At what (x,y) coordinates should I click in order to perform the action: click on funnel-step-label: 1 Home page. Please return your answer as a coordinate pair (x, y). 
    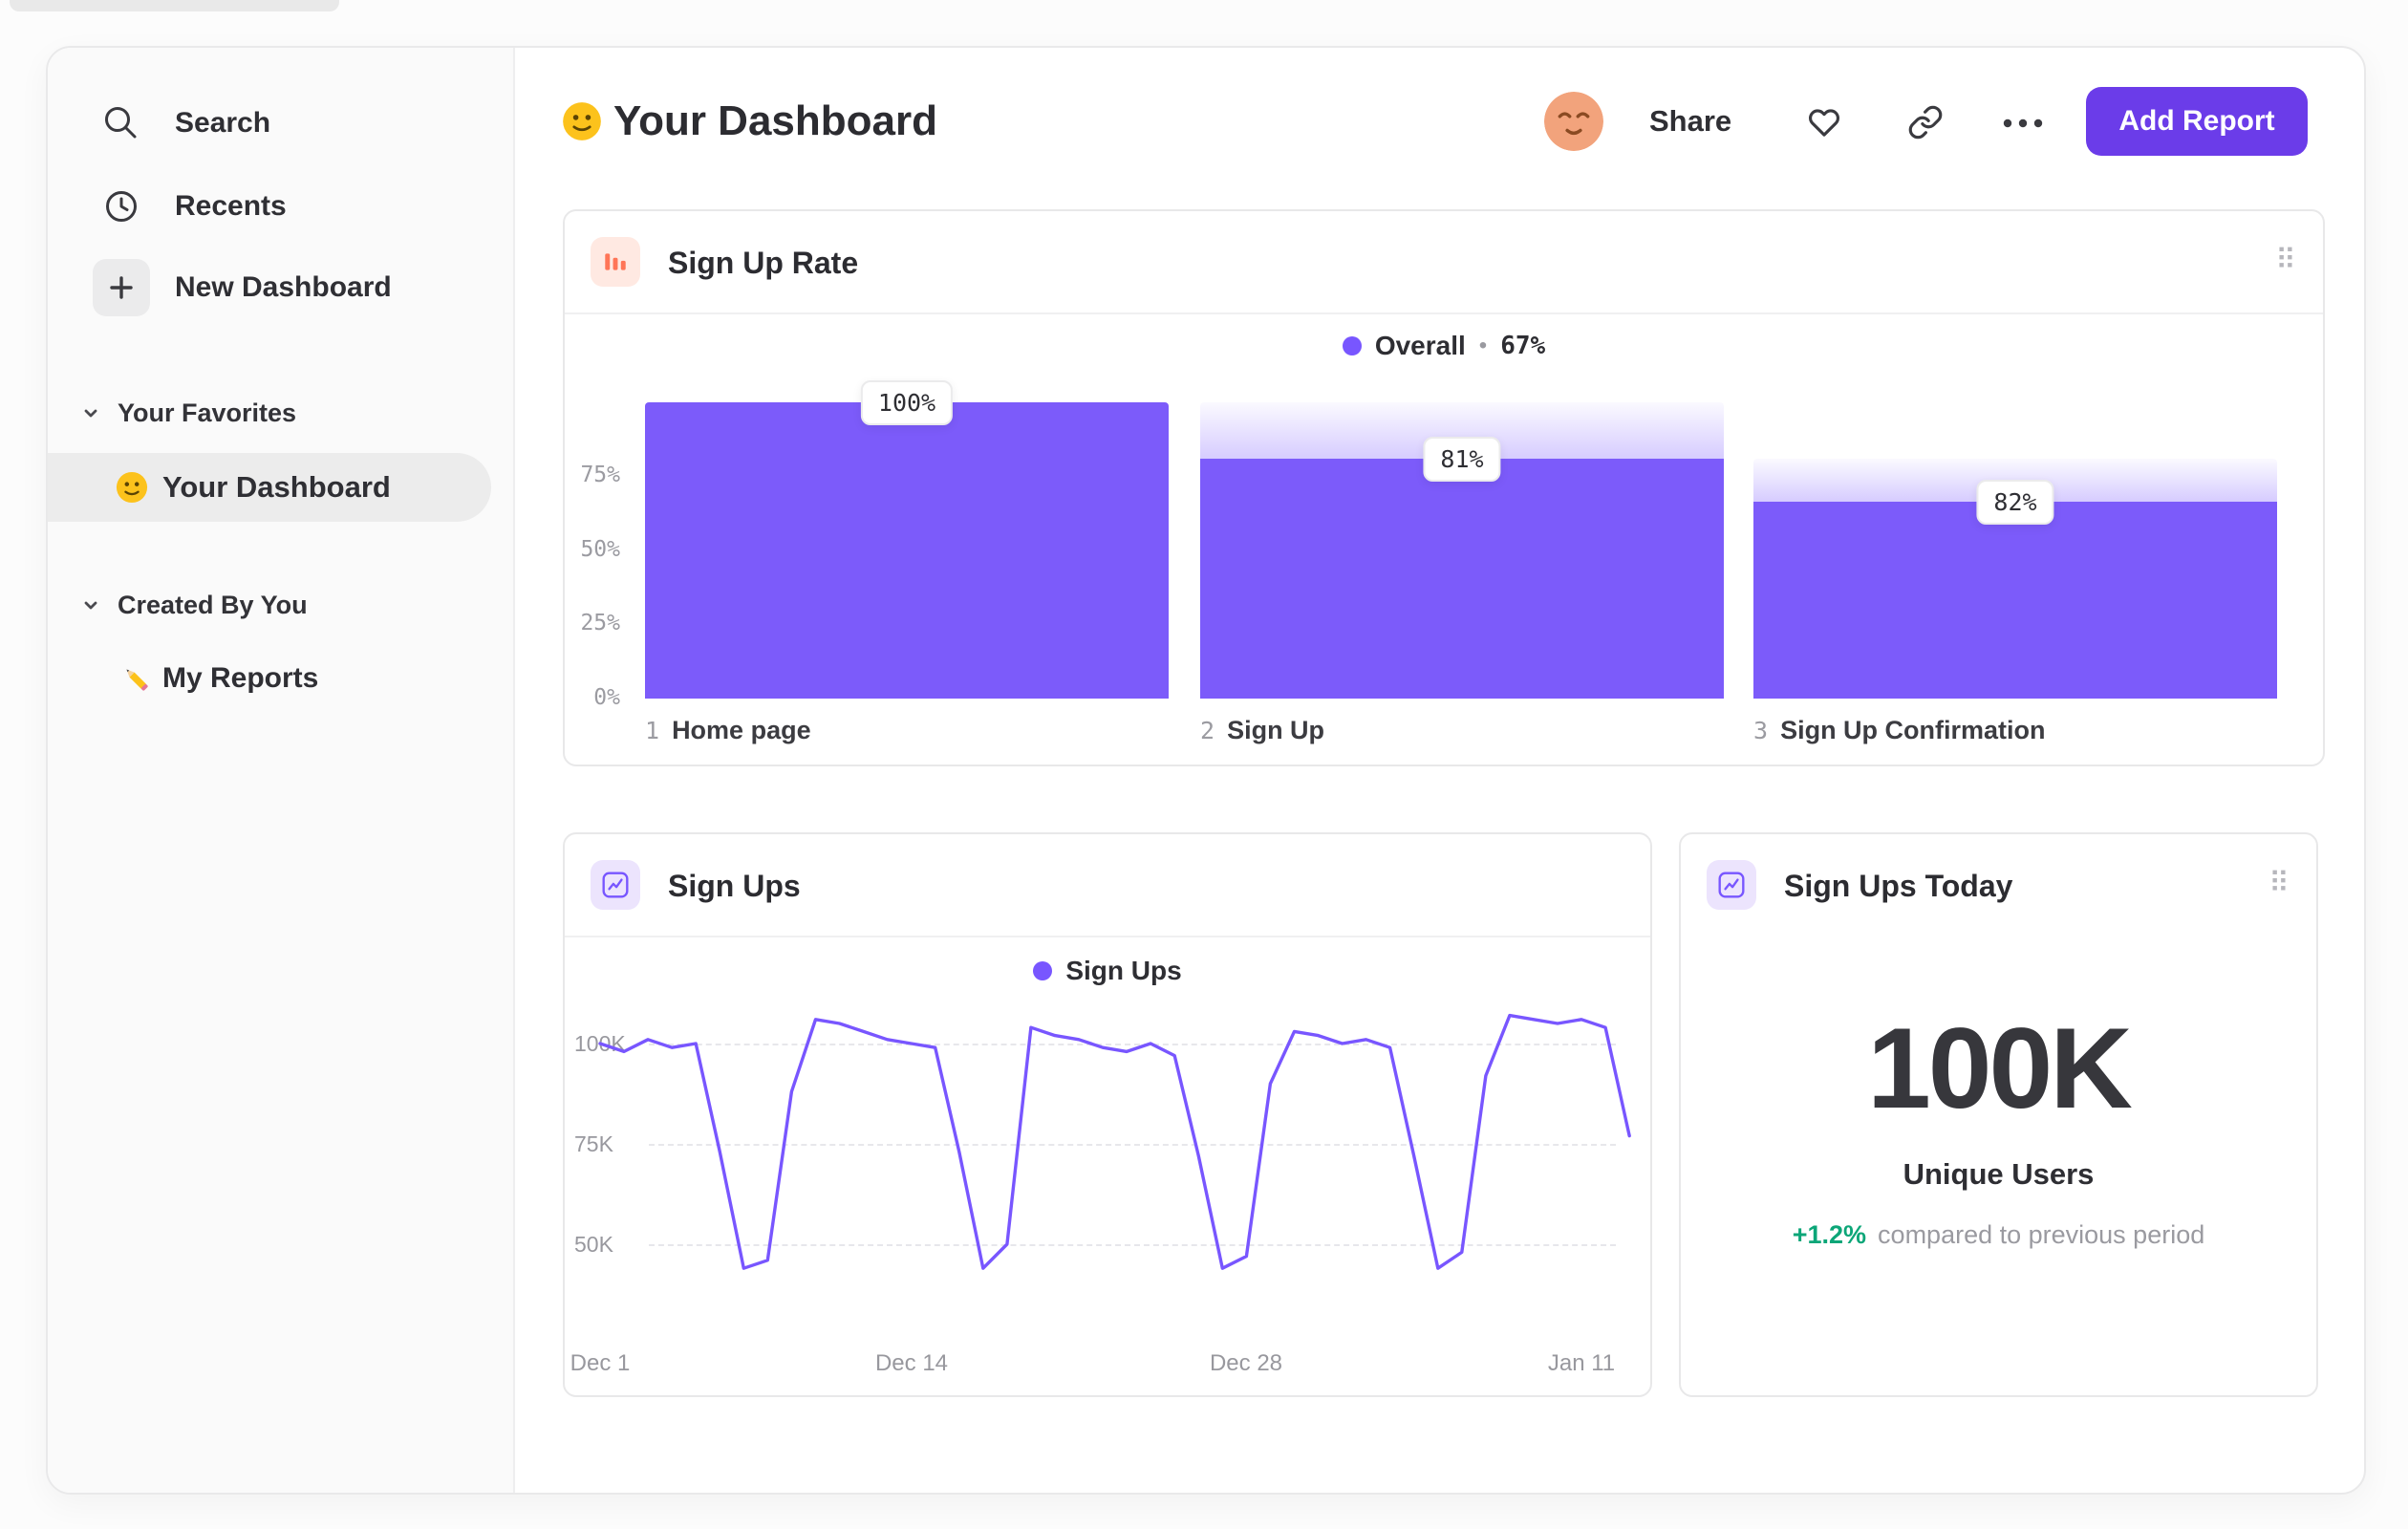
    Looking at the image, I should click on (728, 730).